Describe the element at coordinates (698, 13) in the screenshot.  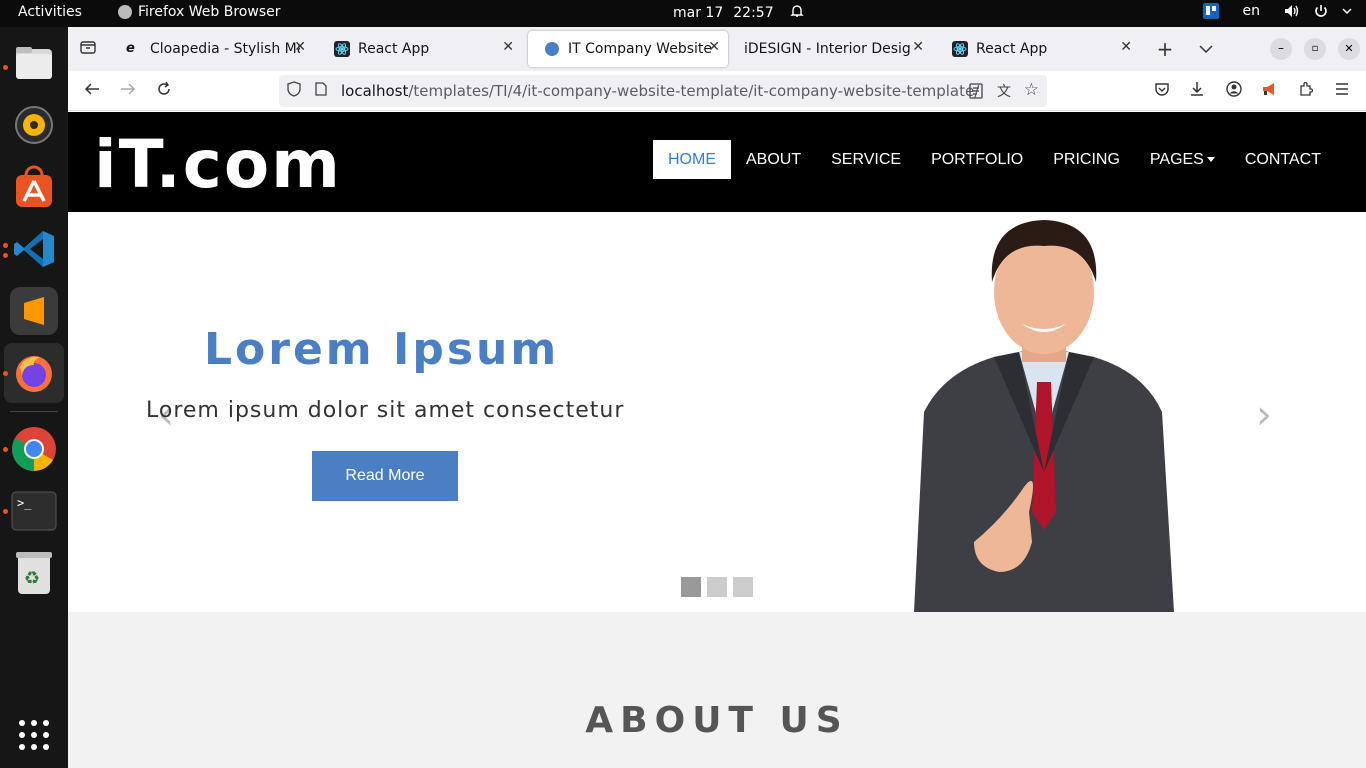
I see `date-text: mar 17` at that location.